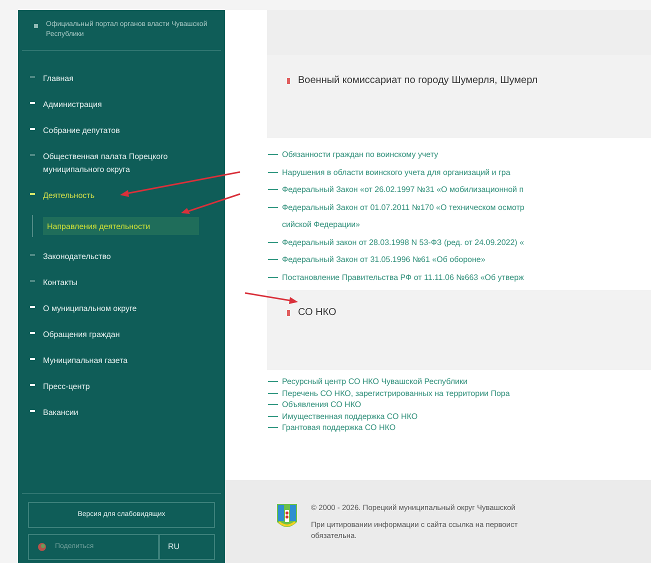 This screenshot has width=651, height=563. Describe the element at coordinates (418, 81) in the screenshot. I see `section-title: Военный комиссариат по городу Шумерля, Шумерл` at that location.